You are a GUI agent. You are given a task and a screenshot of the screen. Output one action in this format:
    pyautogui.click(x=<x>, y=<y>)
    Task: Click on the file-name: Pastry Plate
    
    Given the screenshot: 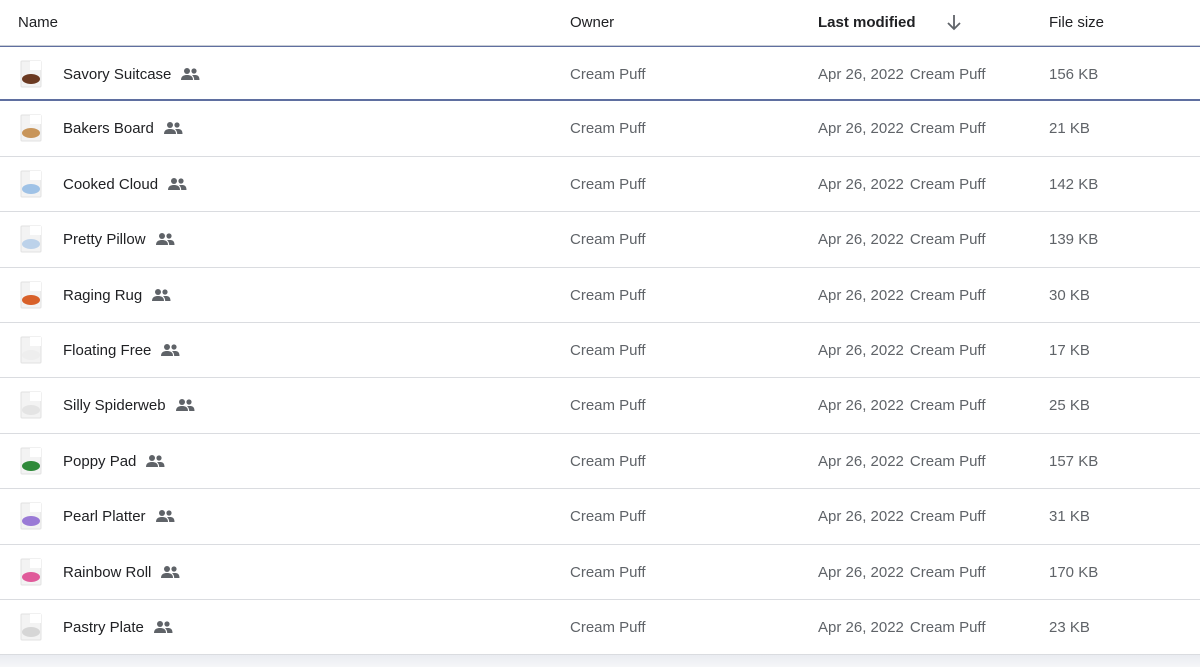 What is the action you would take?
    pyautogui.click(x=118, y=627)
    